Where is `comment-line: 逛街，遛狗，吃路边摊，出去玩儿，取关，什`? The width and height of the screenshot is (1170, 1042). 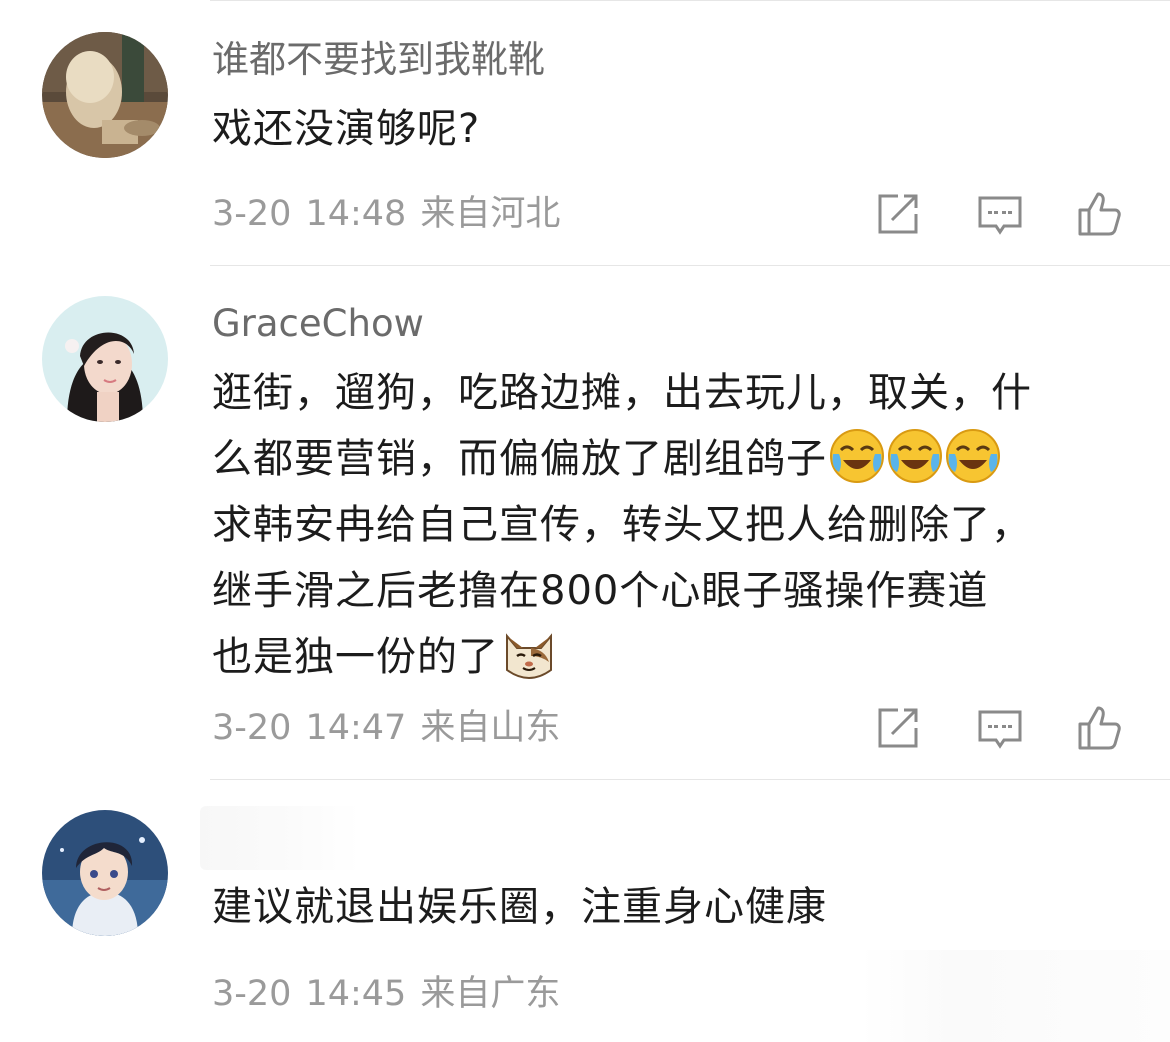
comment-line: 逛街，遛狗，吃路边摊，出去玩儿，取关，什 is located at coordinates (622, 393).